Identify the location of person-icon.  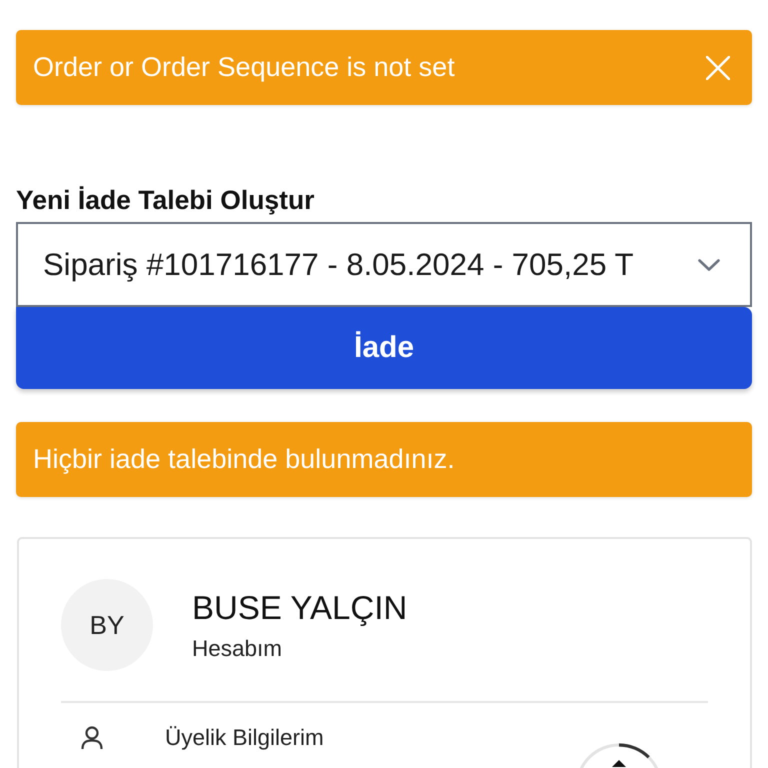
(92, 738).